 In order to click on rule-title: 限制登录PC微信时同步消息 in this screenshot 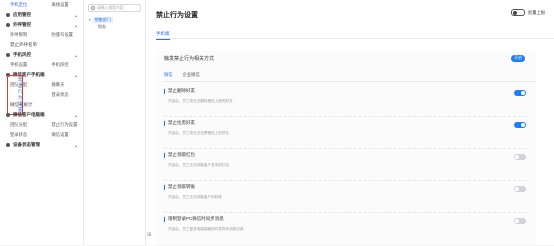, I will do `click(196, 218)`.